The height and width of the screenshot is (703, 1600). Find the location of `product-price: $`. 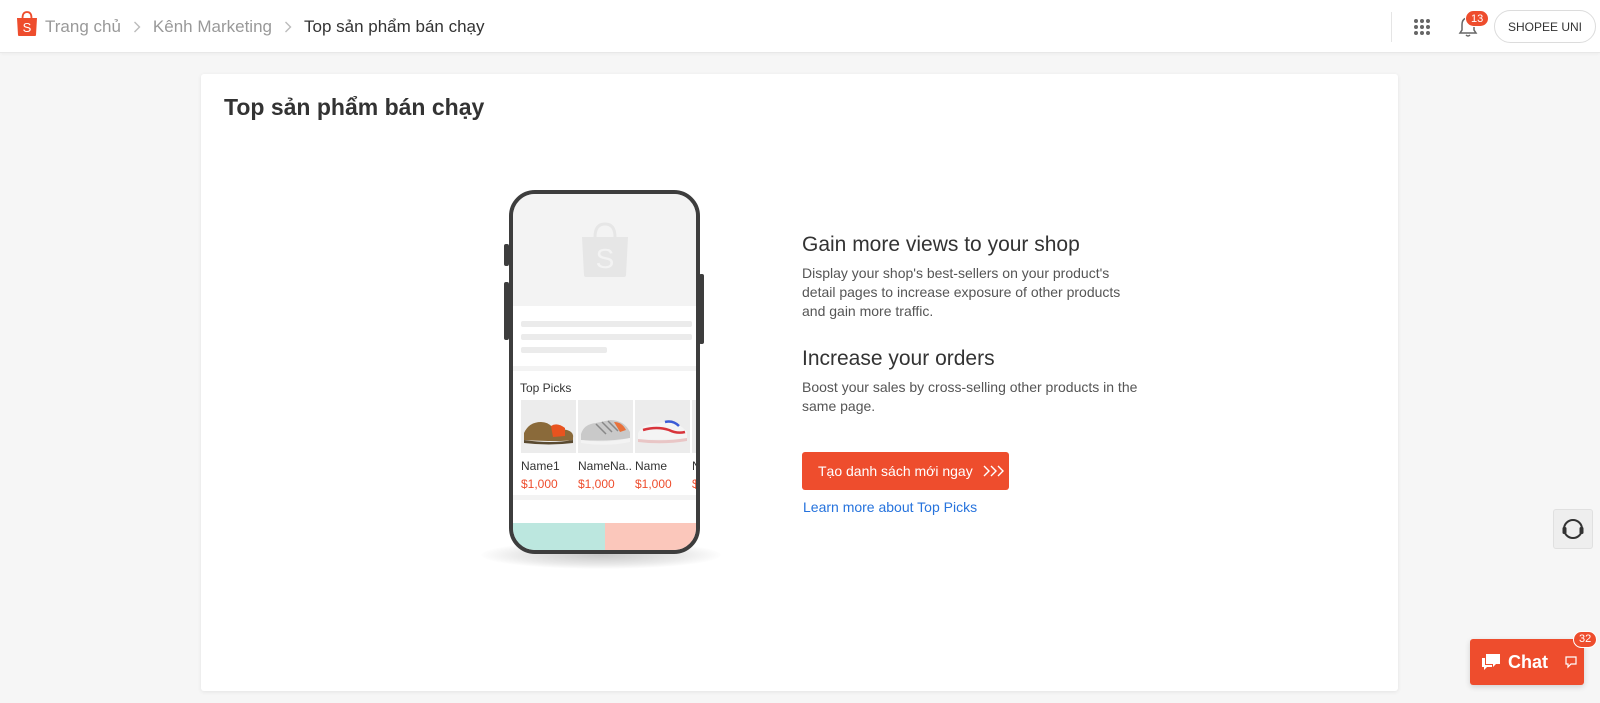

product-price: $ is located at coordinates (695, 484).